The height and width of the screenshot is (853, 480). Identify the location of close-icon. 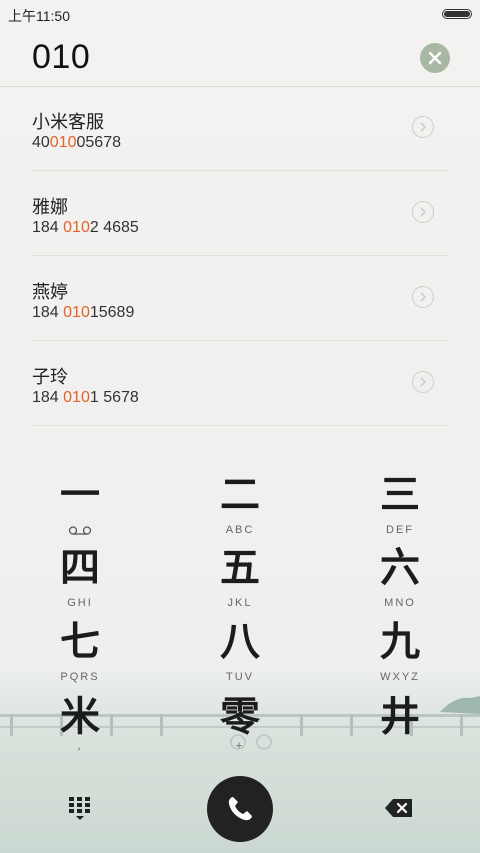
(435, 58).